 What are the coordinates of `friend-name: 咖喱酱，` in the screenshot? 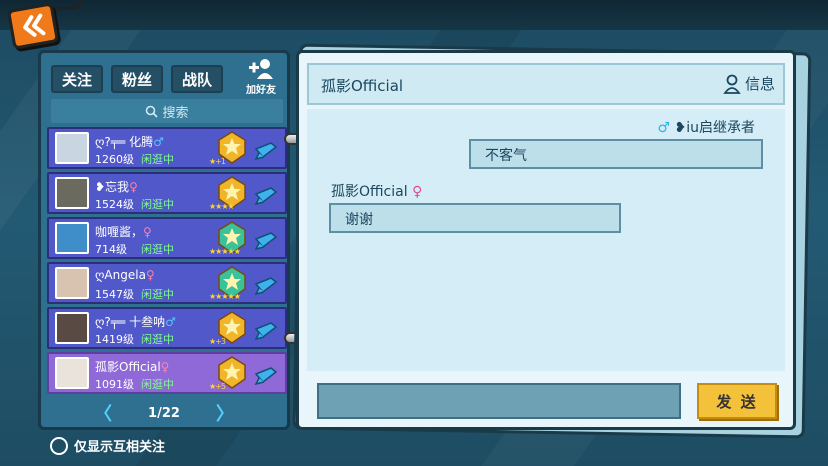 It's located at (119, 232).